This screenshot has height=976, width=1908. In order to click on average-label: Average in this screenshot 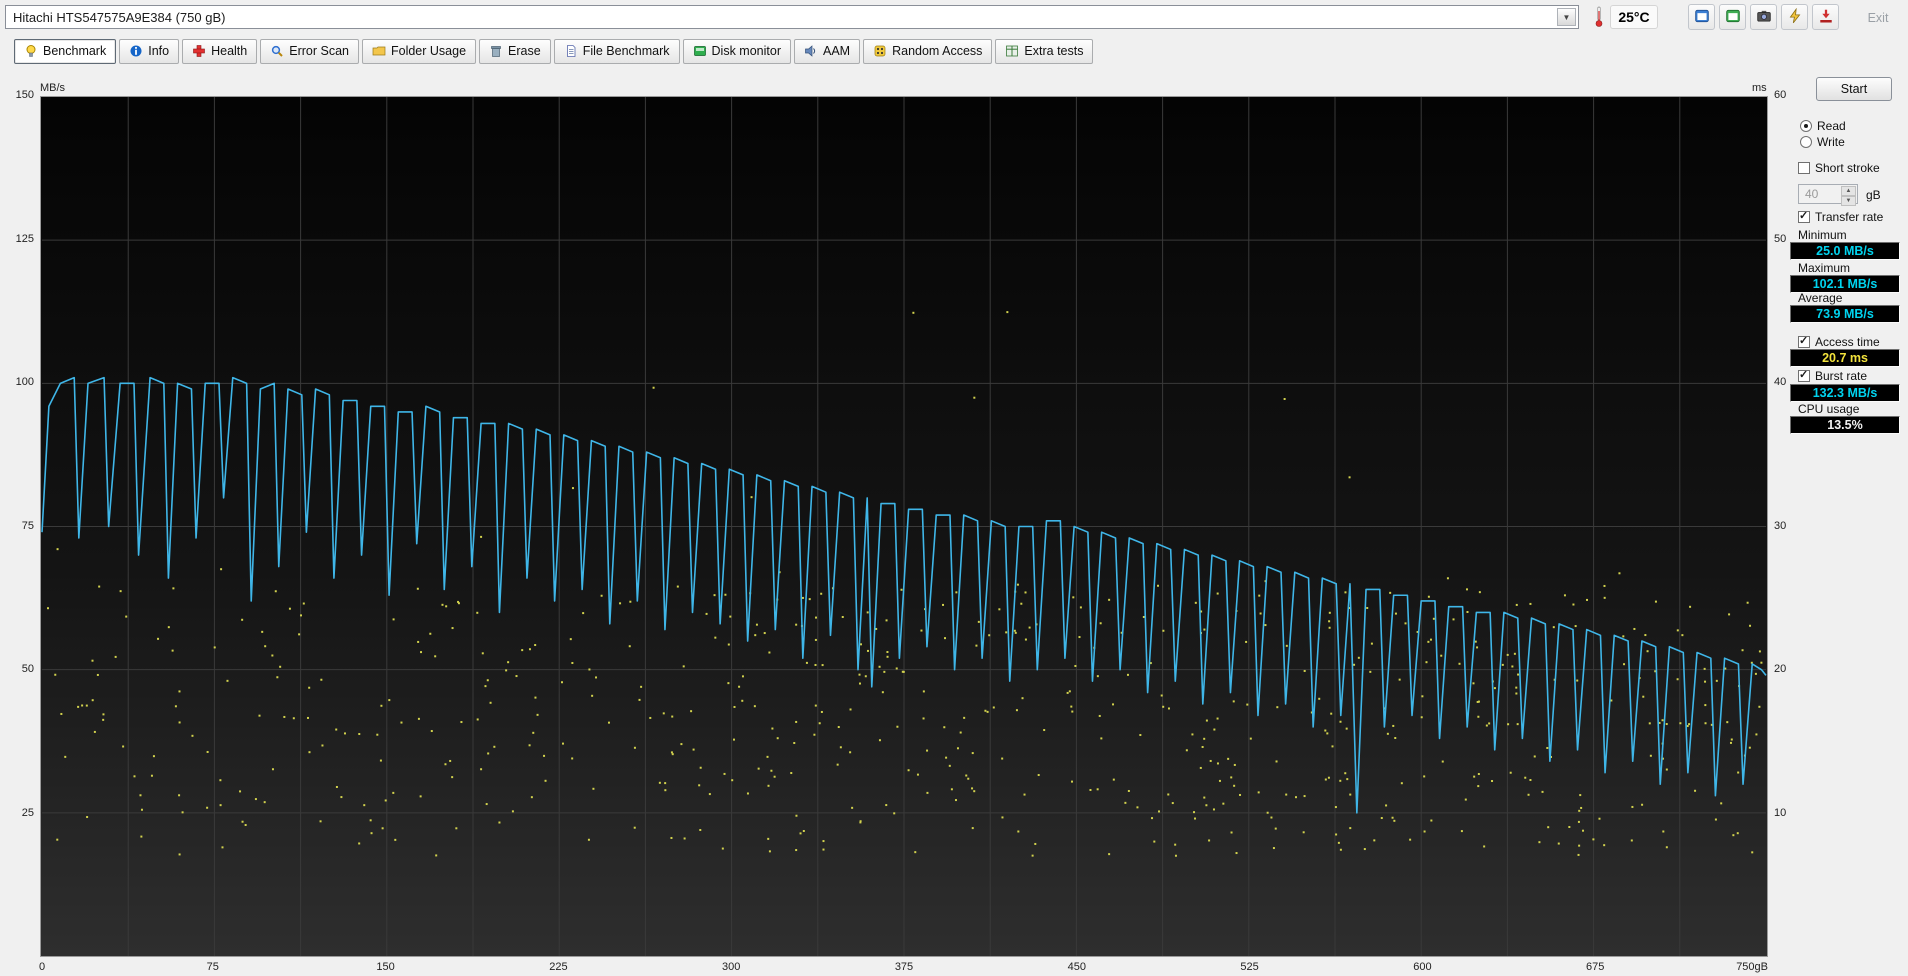, I will do `click(1820, 298)`.